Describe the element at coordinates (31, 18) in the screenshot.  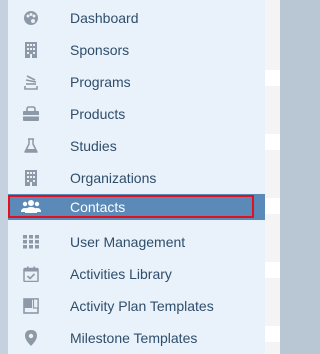
I see `palette-icon` at that location.